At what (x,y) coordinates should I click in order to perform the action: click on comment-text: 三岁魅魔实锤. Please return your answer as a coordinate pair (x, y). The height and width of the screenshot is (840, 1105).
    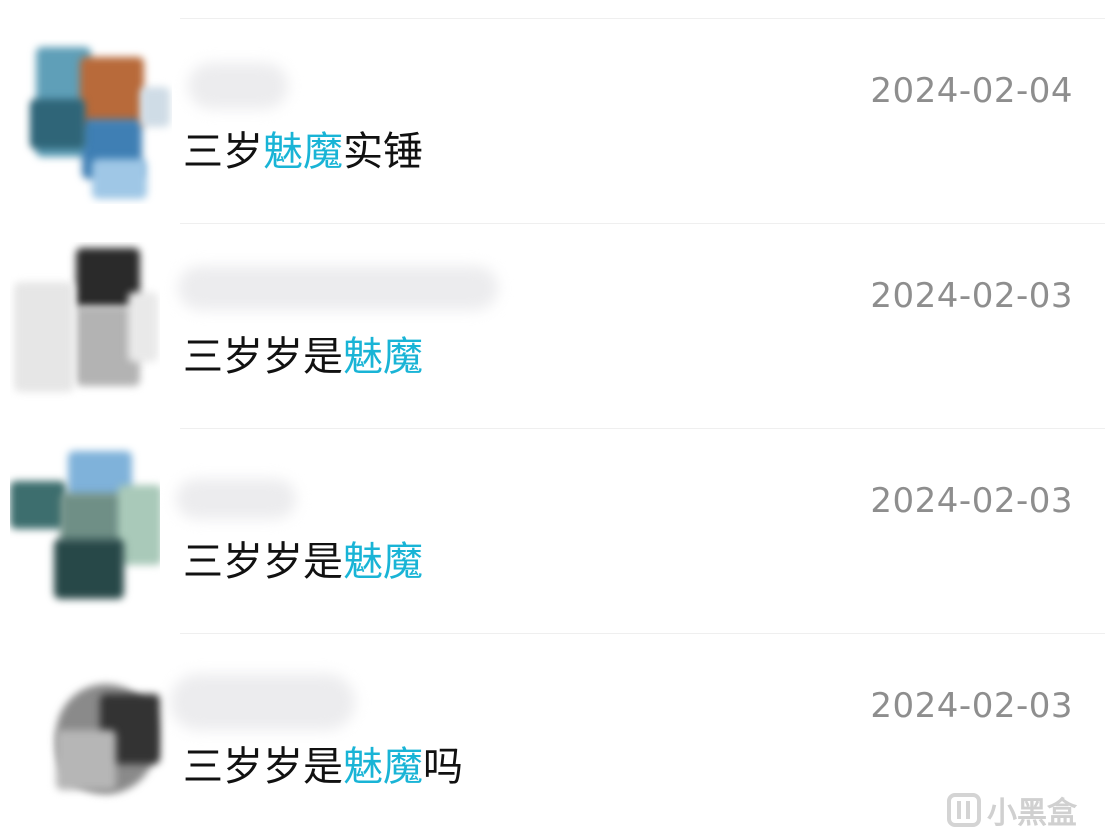
    Looking at the image, I should click on (303, 152).